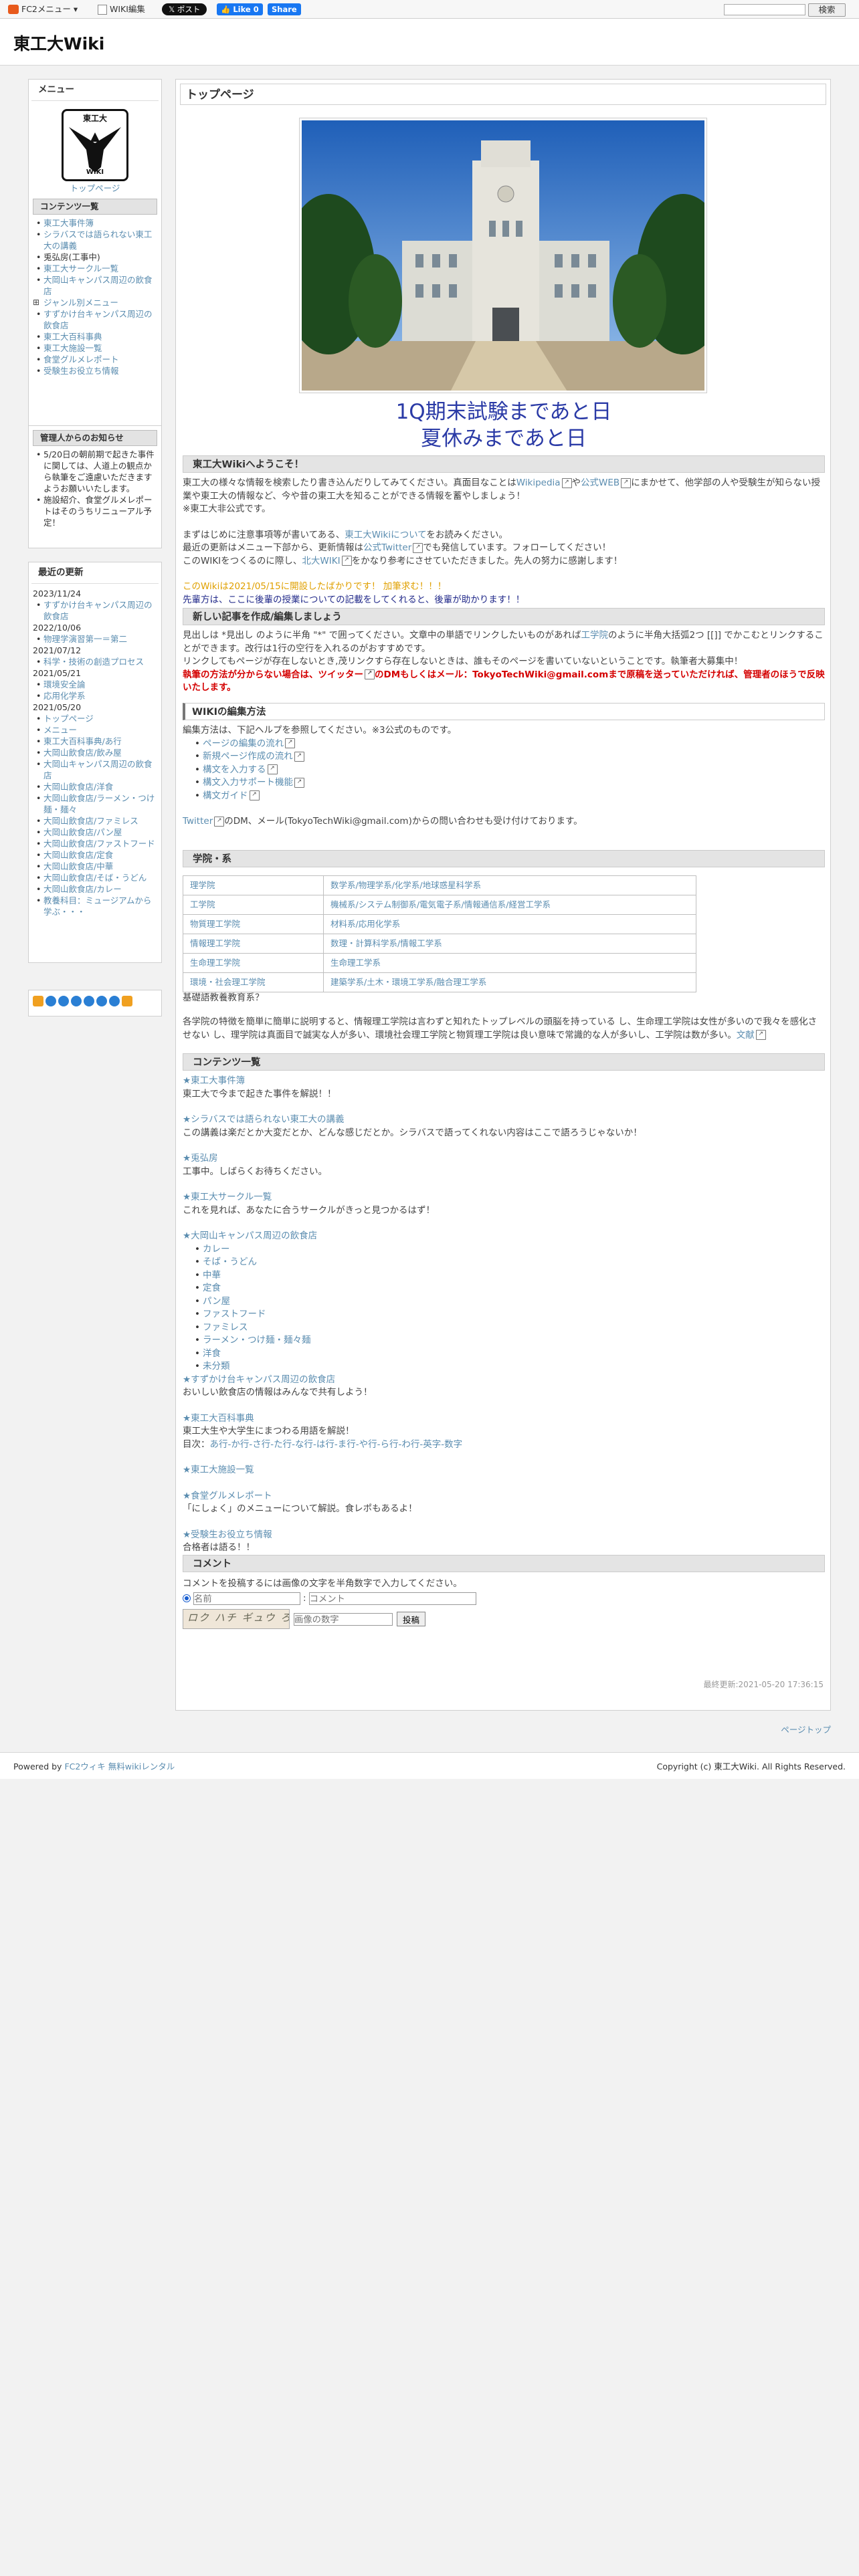  What do you see at coordinates (344, 1619) in the screenshot?
I see `captcha-field` at bounding box center [344, 1619].